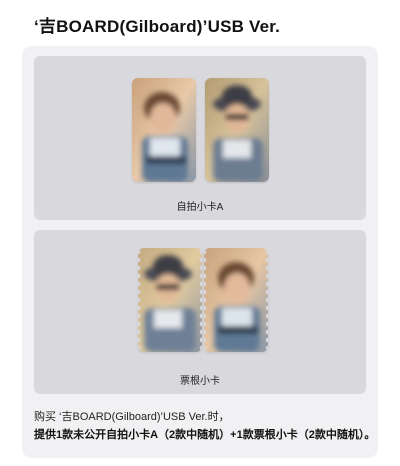  I want to click on ticket-photocard-caption: 票根小卡, so click(200, 381).